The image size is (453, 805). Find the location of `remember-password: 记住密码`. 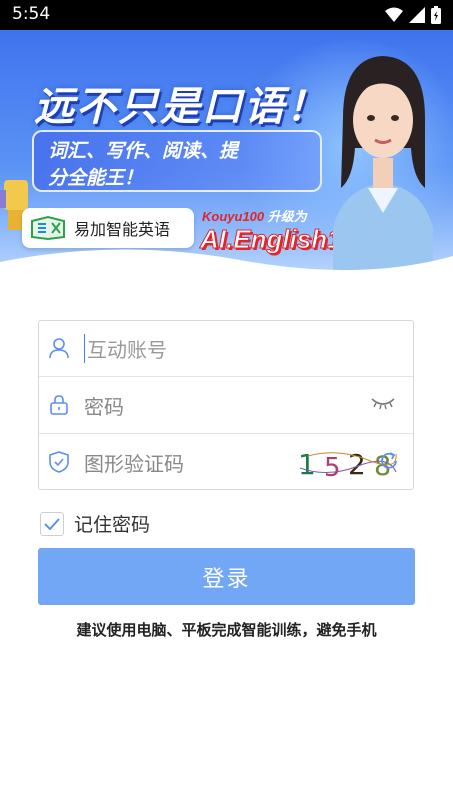

remember-password: 记住密码 is located at coordinates (95, 523).